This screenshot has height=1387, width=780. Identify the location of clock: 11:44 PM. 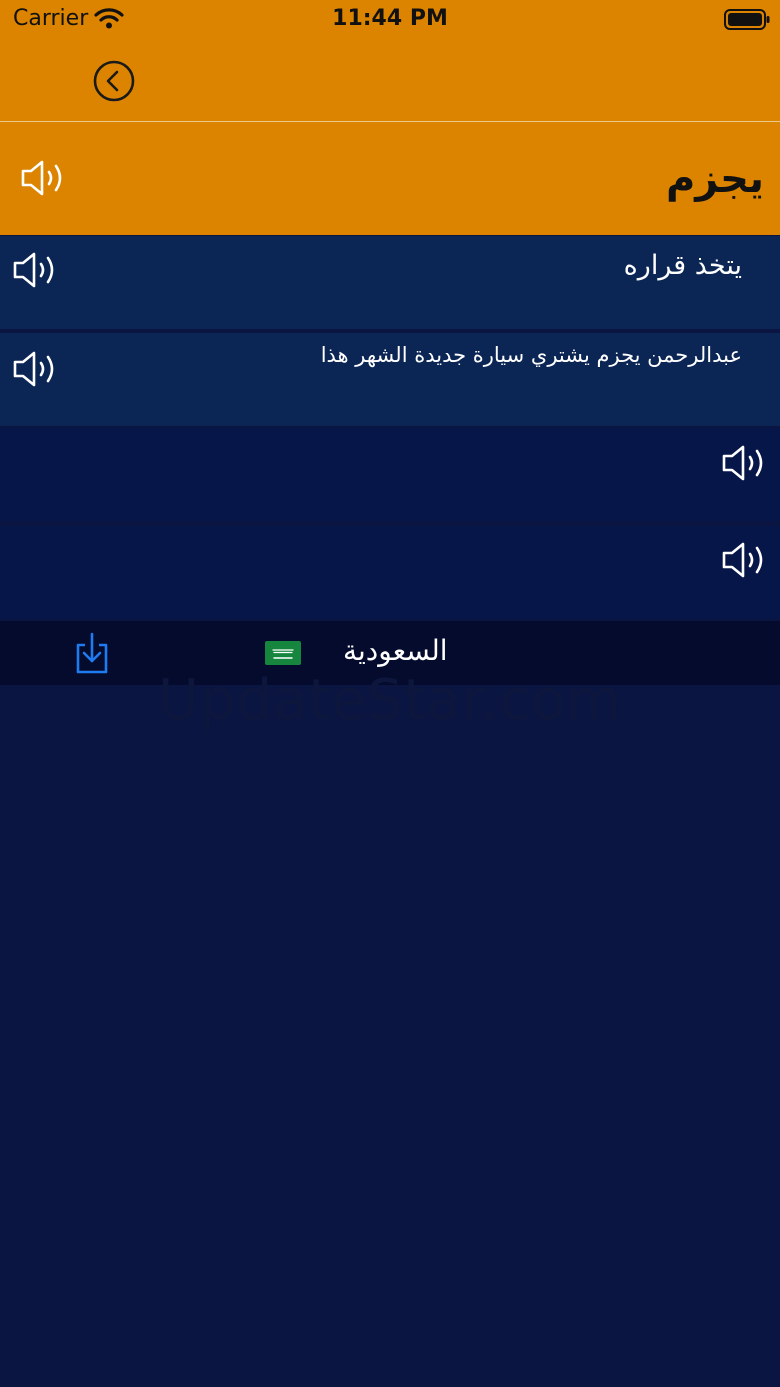
(390, 18).